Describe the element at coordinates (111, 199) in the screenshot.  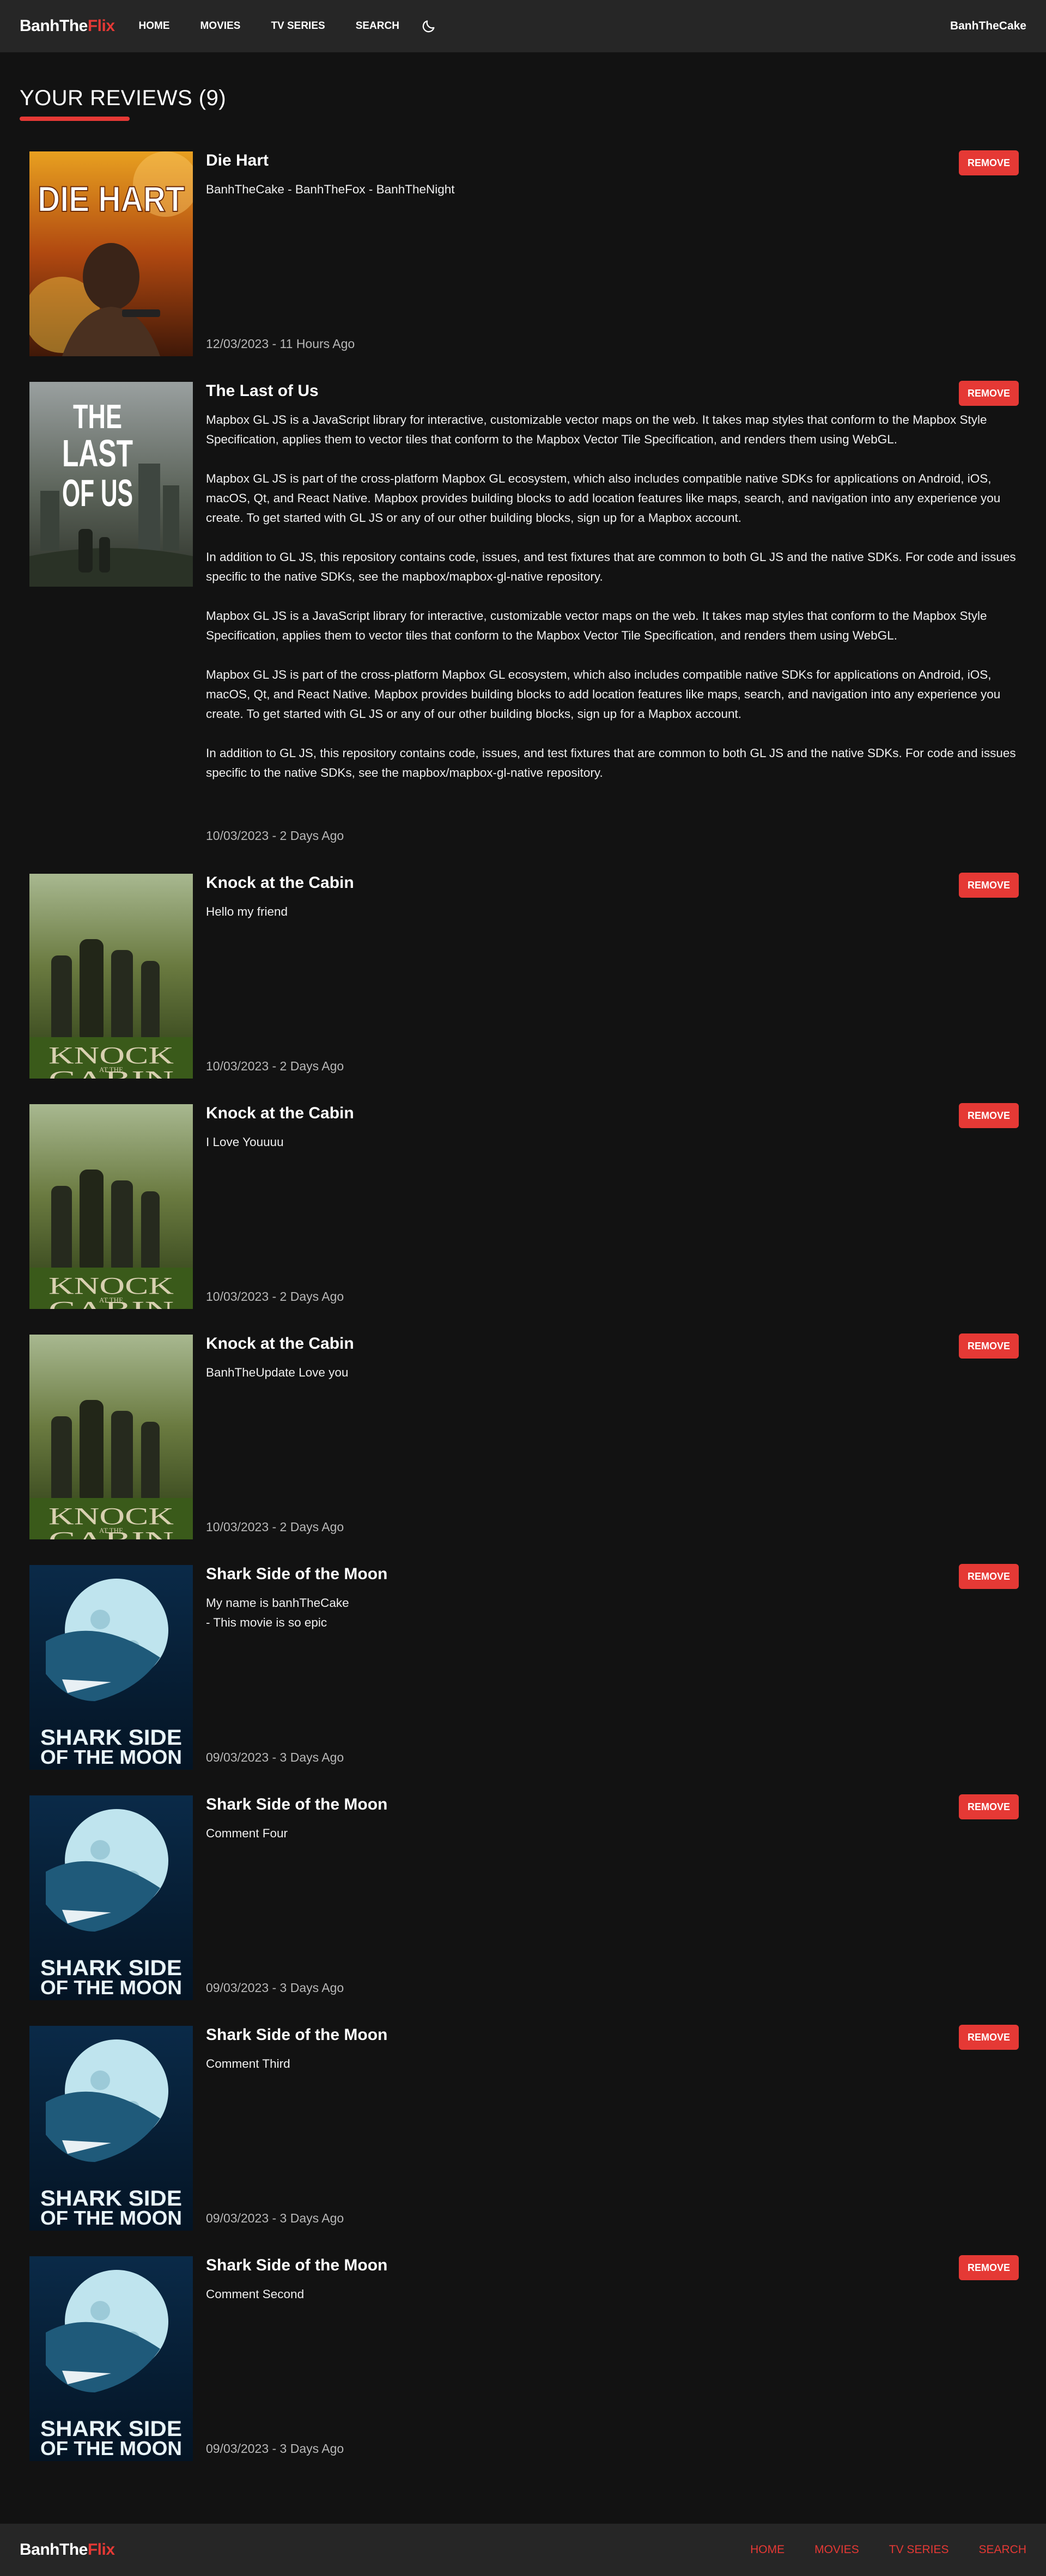
I see `svg-text: DIE HART` at that location.